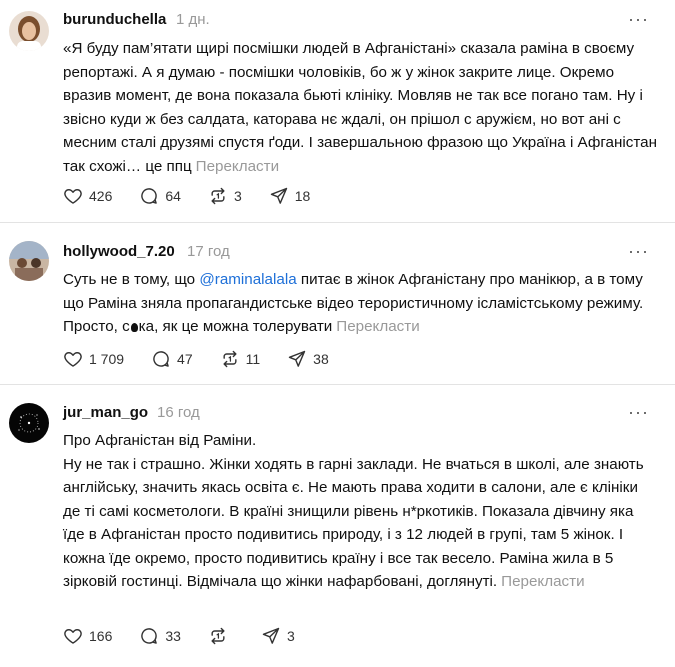 This screenshot has width=675, height=667. Describe the element at coordinates (101, 196) in the screenshot. I see `like-count: 426` at that location.